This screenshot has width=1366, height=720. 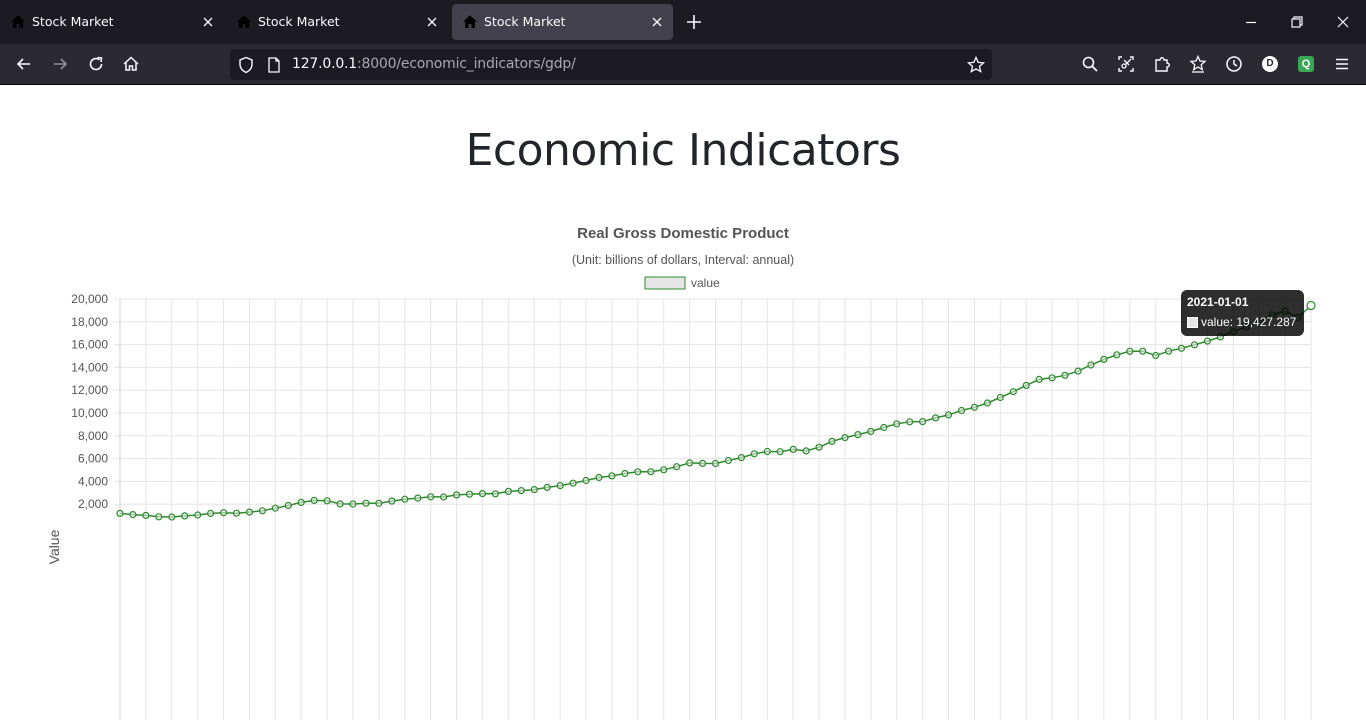 What do you see at coordinates (694, 22) in the screenshot?
I see `new-tab-icon` at bounding box center [694, 22].